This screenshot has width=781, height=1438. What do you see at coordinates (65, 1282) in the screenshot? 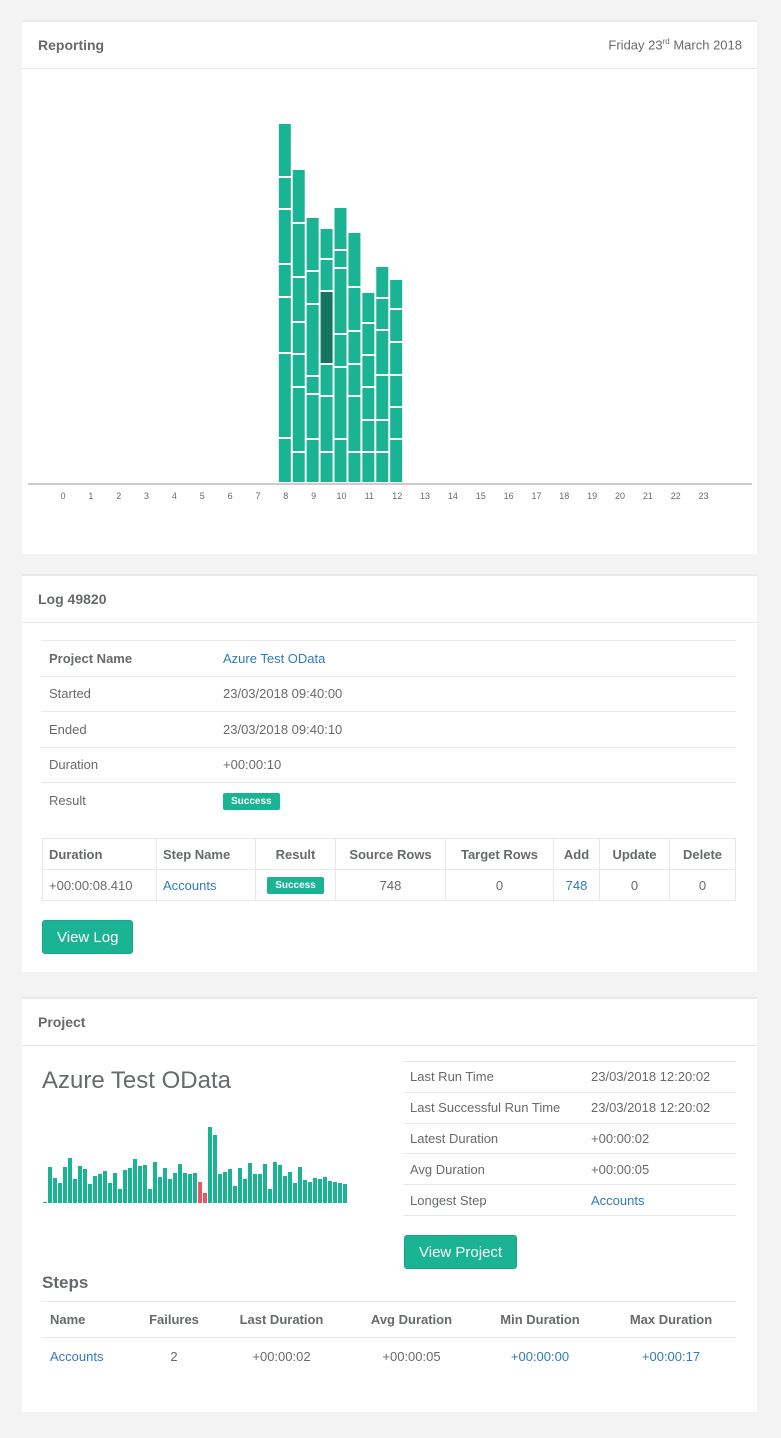
I see `steps-heading: Steps` at bounding box center [65, 1282].